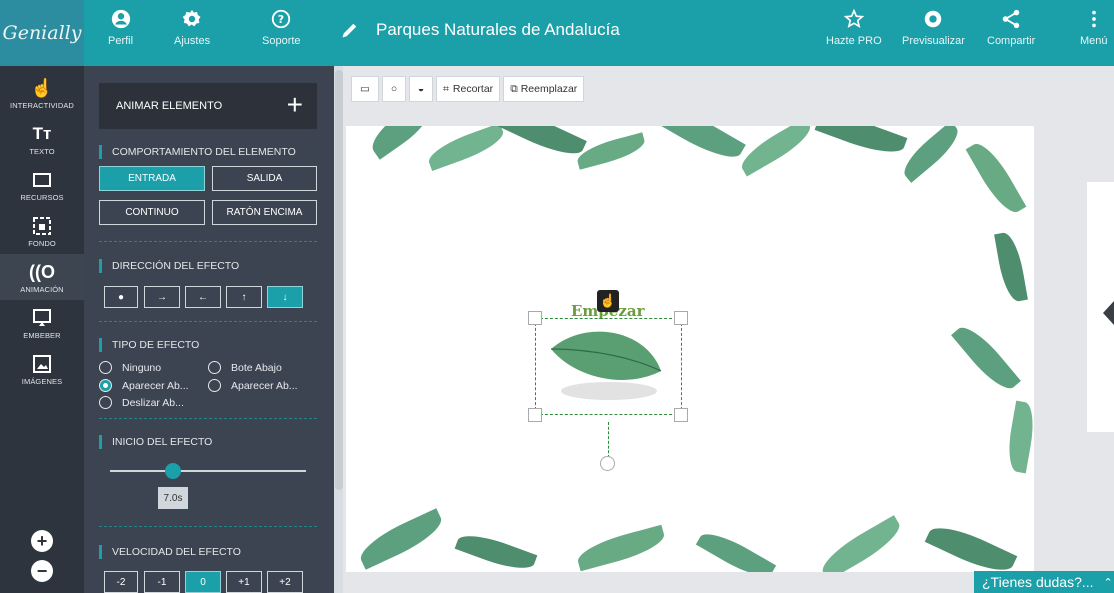  Describe the element at coordinates (152, 212) in the screenshot. I see `continuo-button: CONTINUO` at that location.